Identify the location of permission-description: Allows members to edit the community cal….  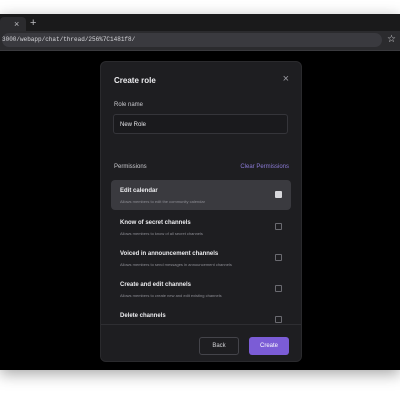
(162, 201).